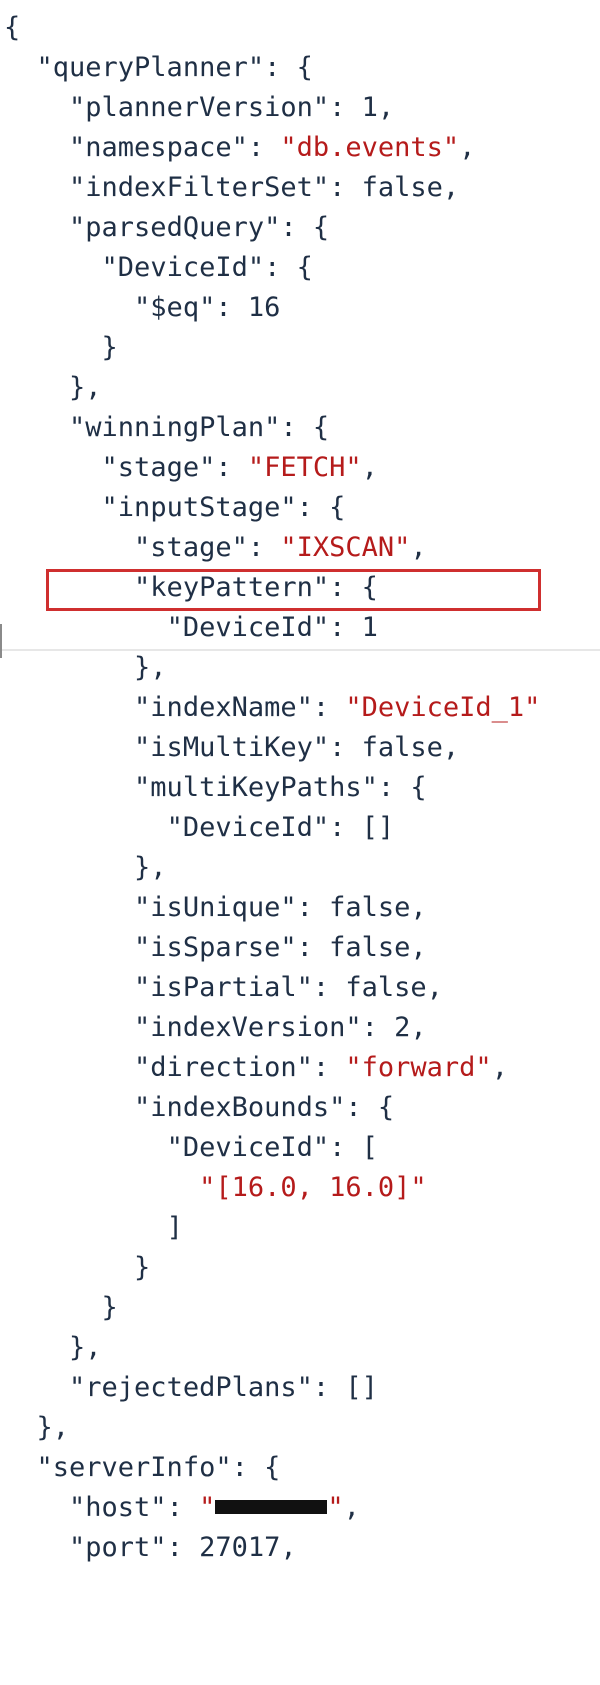 The height and width of the screenshot is (1685, 600). Describe the element at coordinates (256, 787) in the screenshot. I see `code-token: "multiKeyPaths"` at that location.